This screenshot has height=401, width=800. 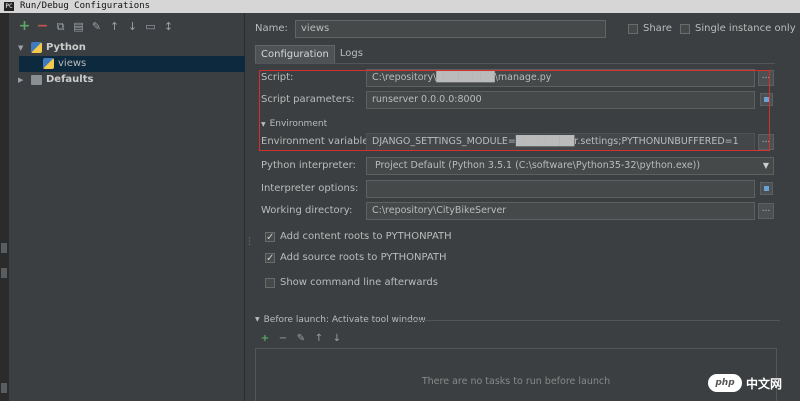 What do you see at coordinates (516, 374) in the screenshot?
I see `before-launch-task-list: There are no tasks to run before launch` at bounding box center [516, 374].